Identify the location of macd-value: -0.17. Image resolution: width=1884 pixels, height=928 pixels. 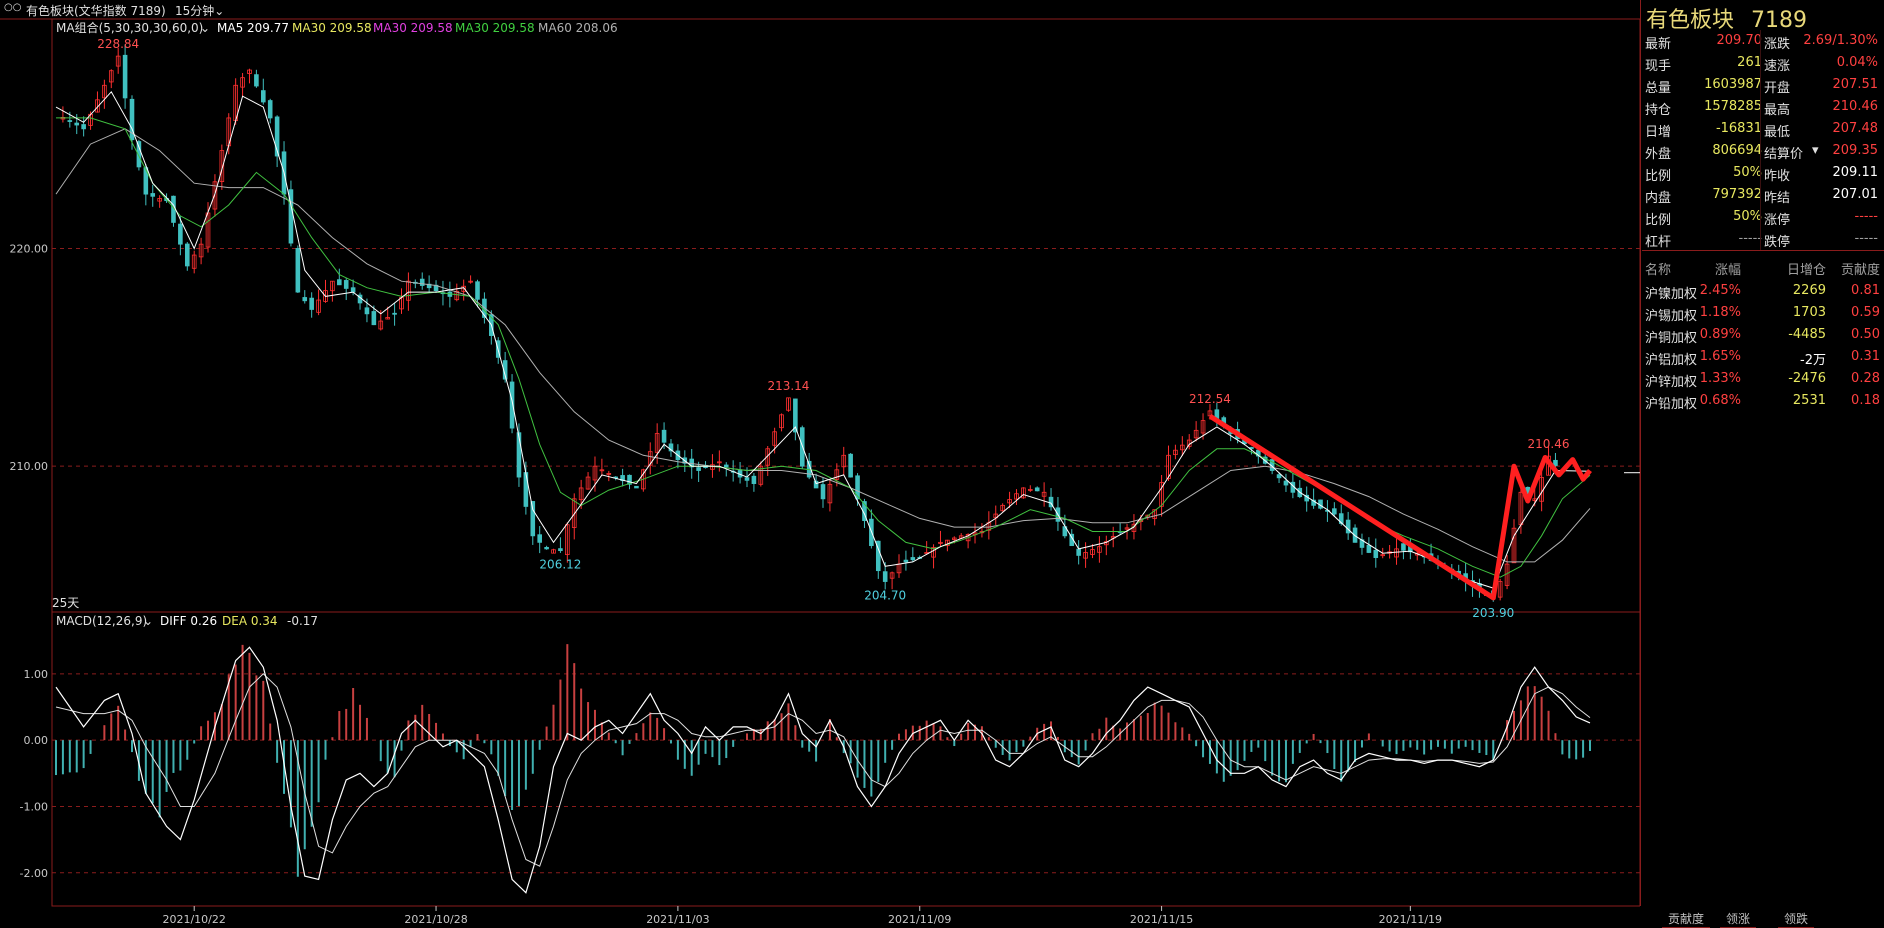
(302, 621).